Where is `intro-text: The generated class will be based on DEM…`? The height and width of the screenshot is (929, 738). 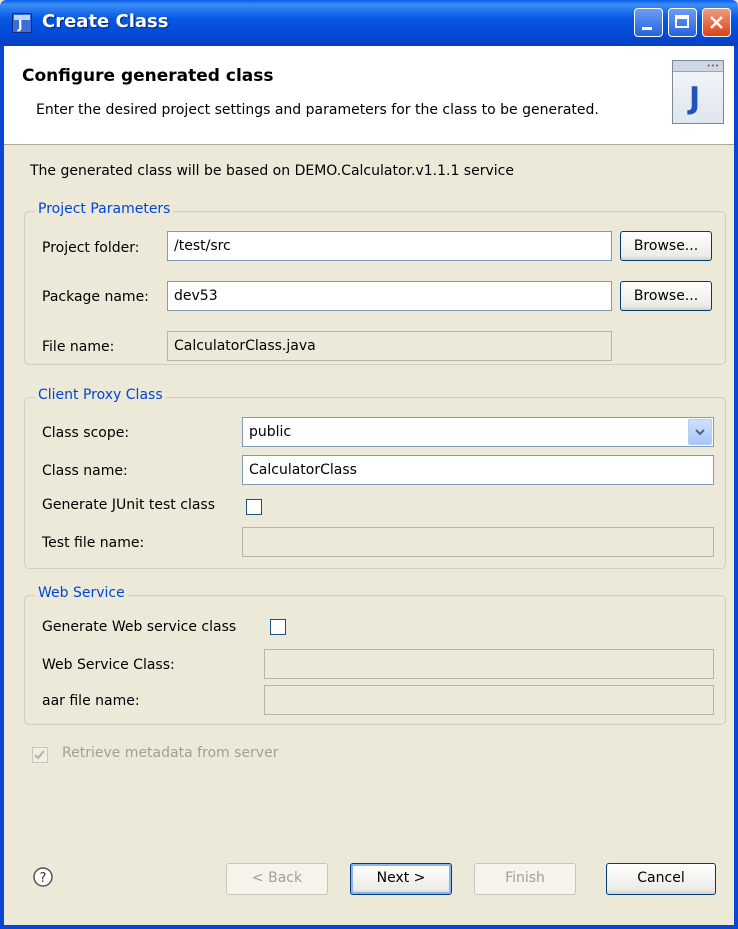 intro-text: The generated class will be based on DEM… is located at coordinates (272, 171).